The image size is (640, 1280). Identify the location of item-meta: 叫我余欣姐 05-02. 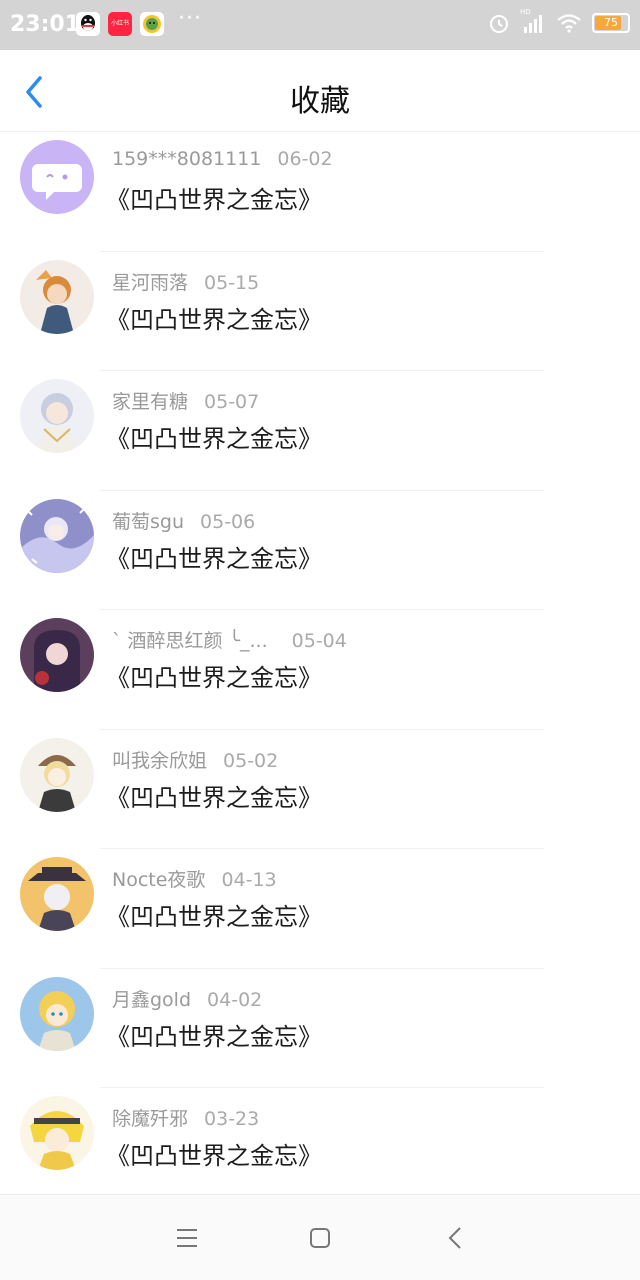
(195, 759).